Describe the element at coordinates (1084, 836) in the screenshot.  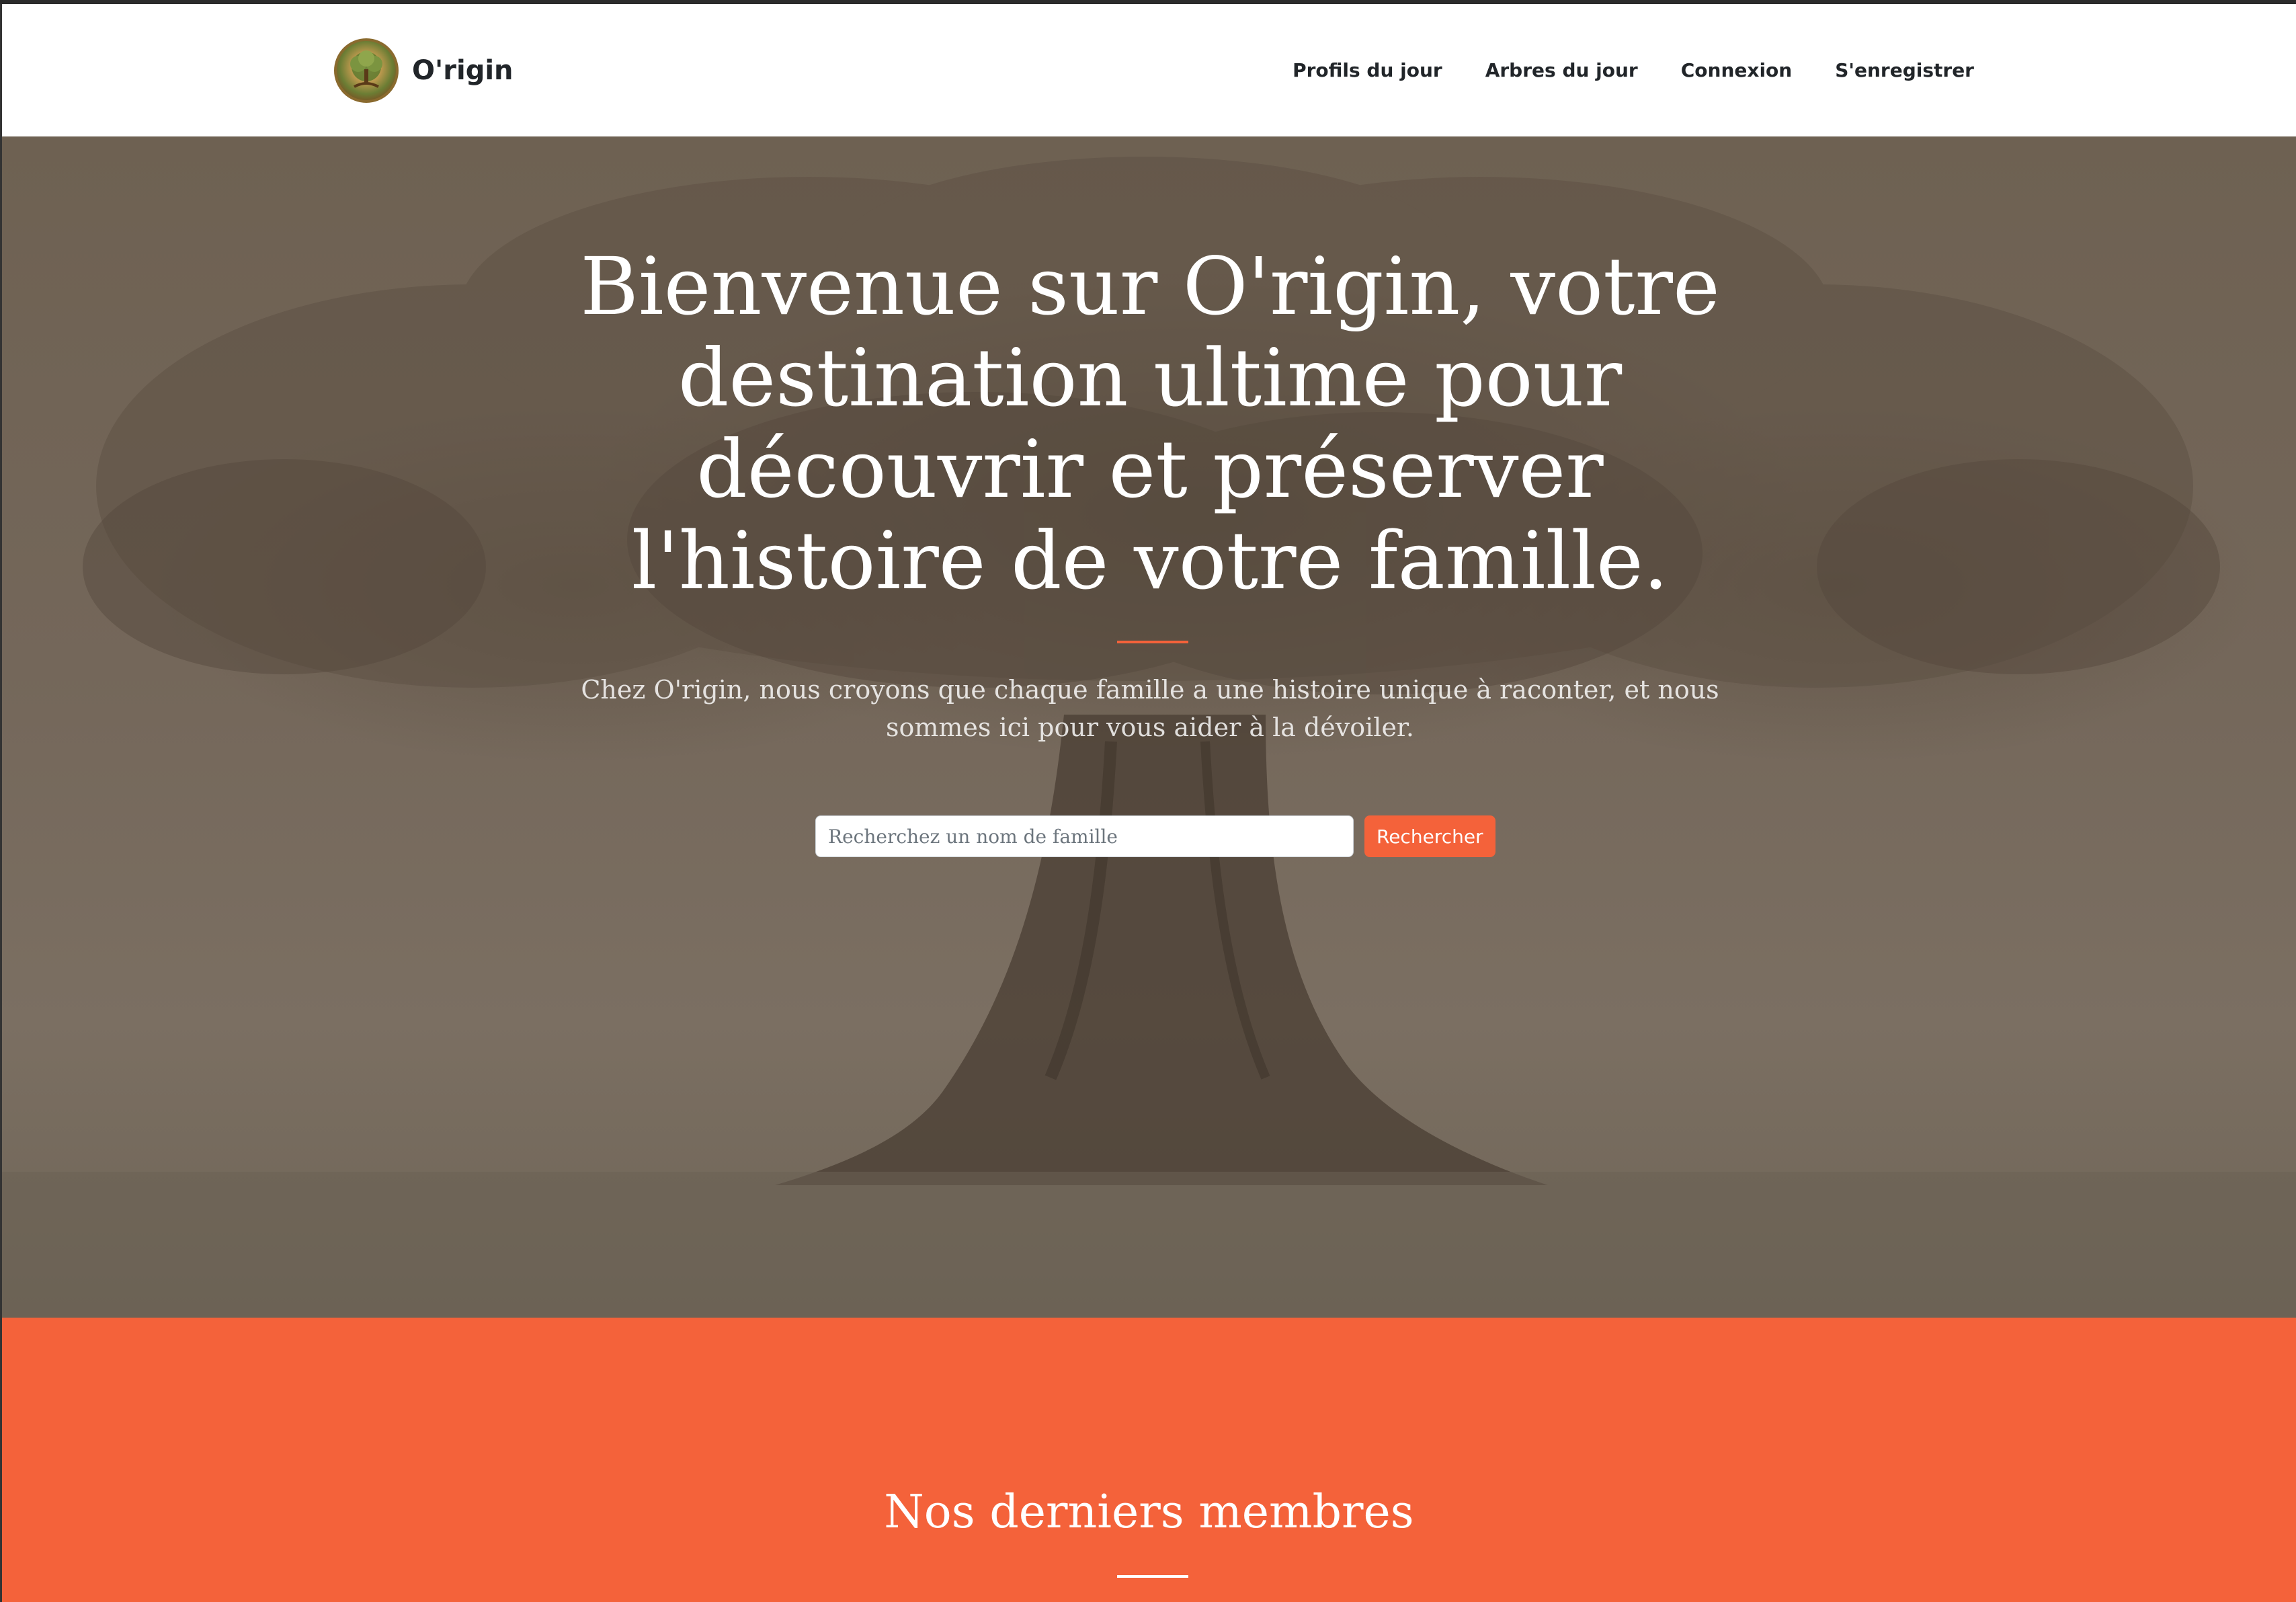
I see `family-name-search-input` at that location.